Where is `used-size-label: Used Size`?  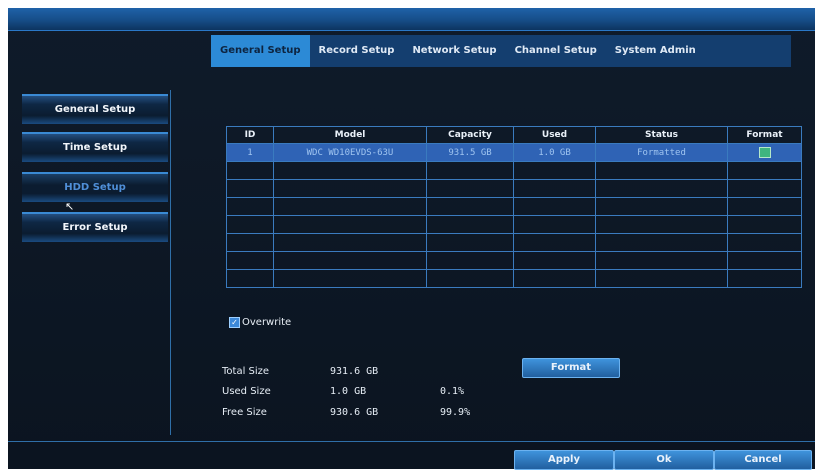 used-size-label: Used Size is located at coordinates (246, 391).